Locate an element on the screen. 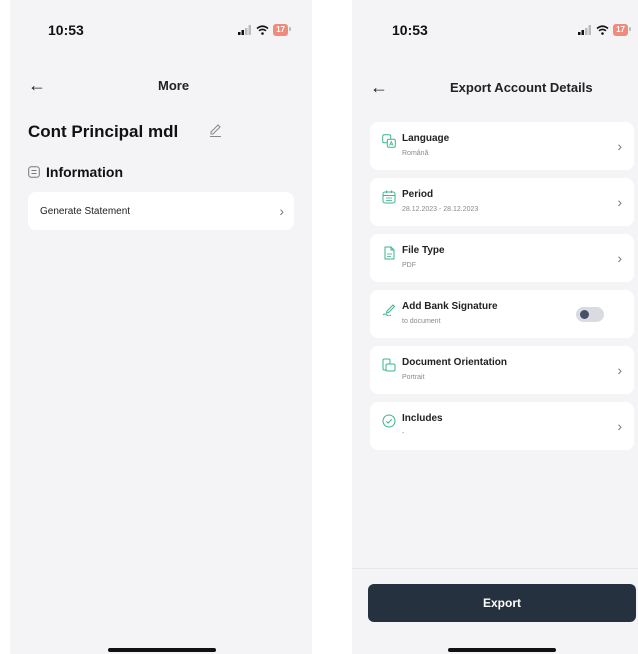 This screenshot has width=638, height=654. page-title: Export Account Details is located at coordinates (521, 87).